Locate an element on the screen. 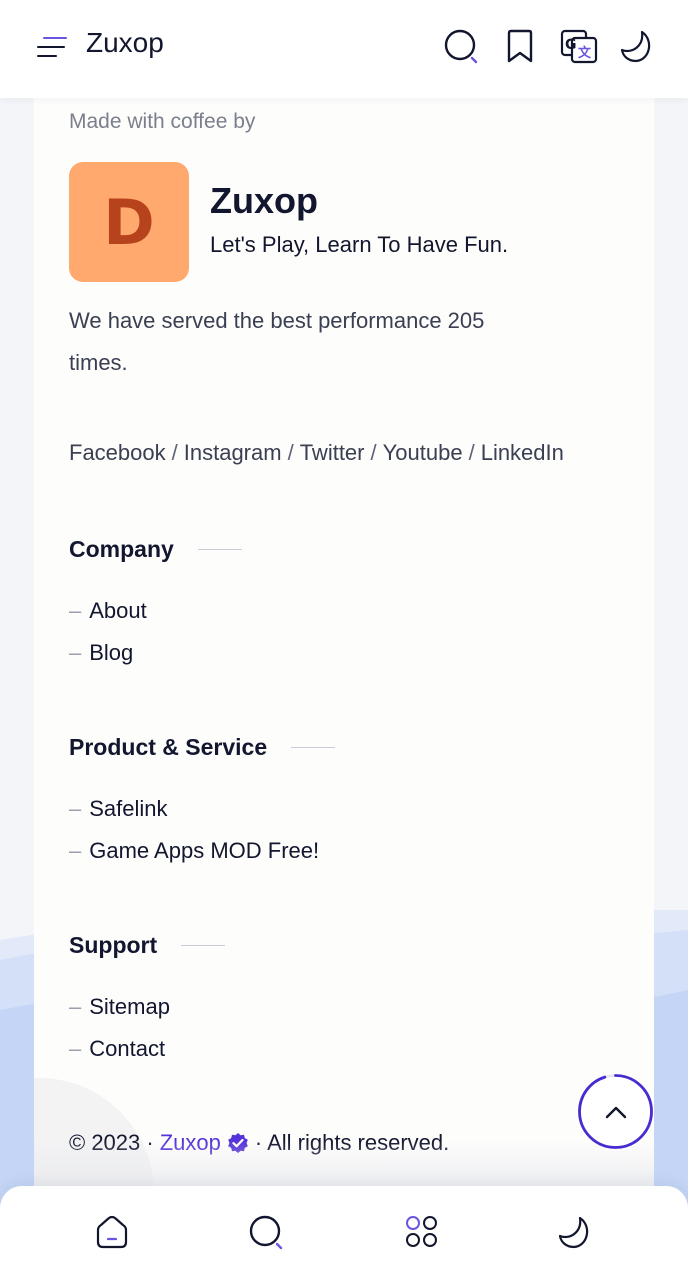  footer-link-about: – About is located at coordinates (108, 611).